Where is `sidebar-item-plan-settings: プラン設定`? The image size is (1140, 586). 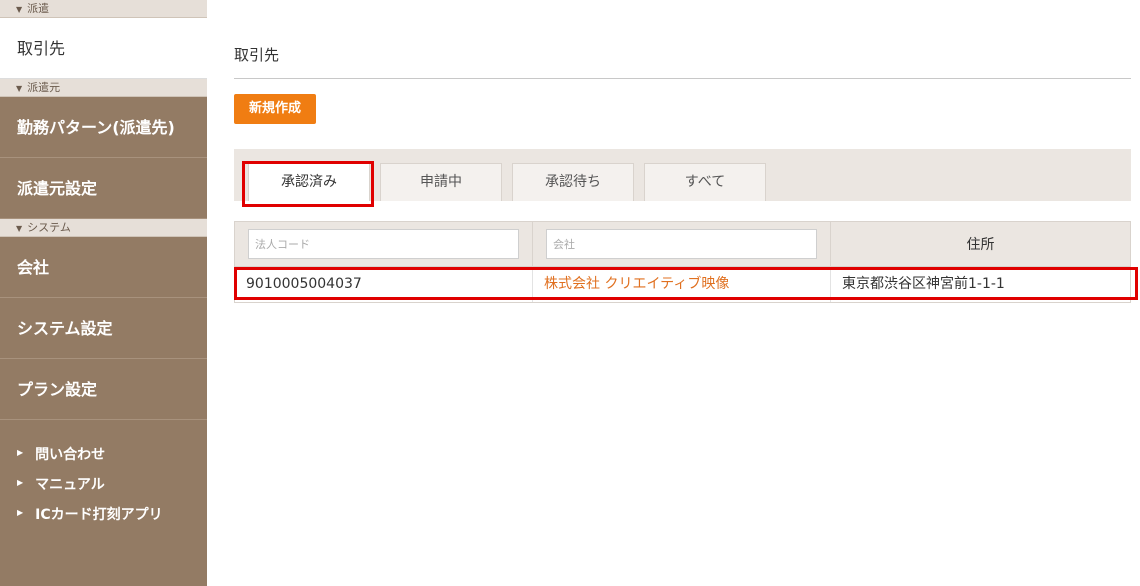 sidebar-item-plan-settings: プラン設定 is located at coordinates (103, 389).